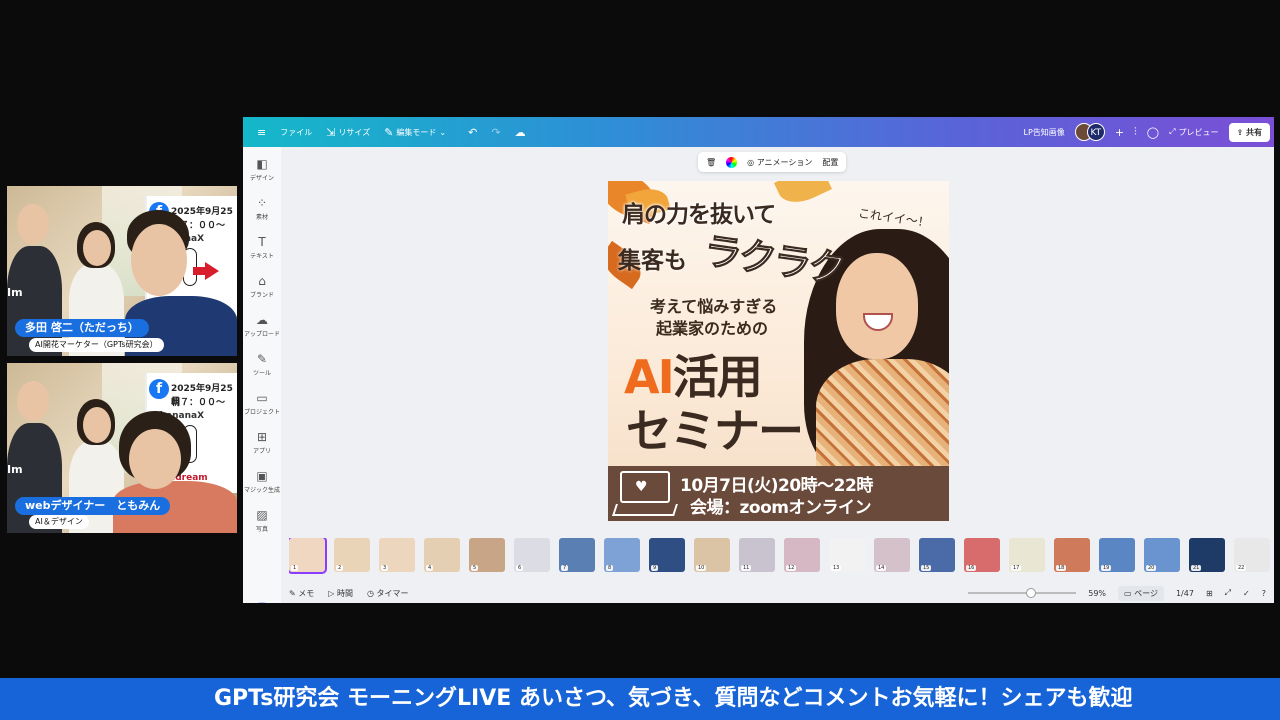 This screenshot has height=720, width=1280. Describe the element at coordinates (712, 328) in the screenshot. I see `subheading-2: 起業家のための` at that location.